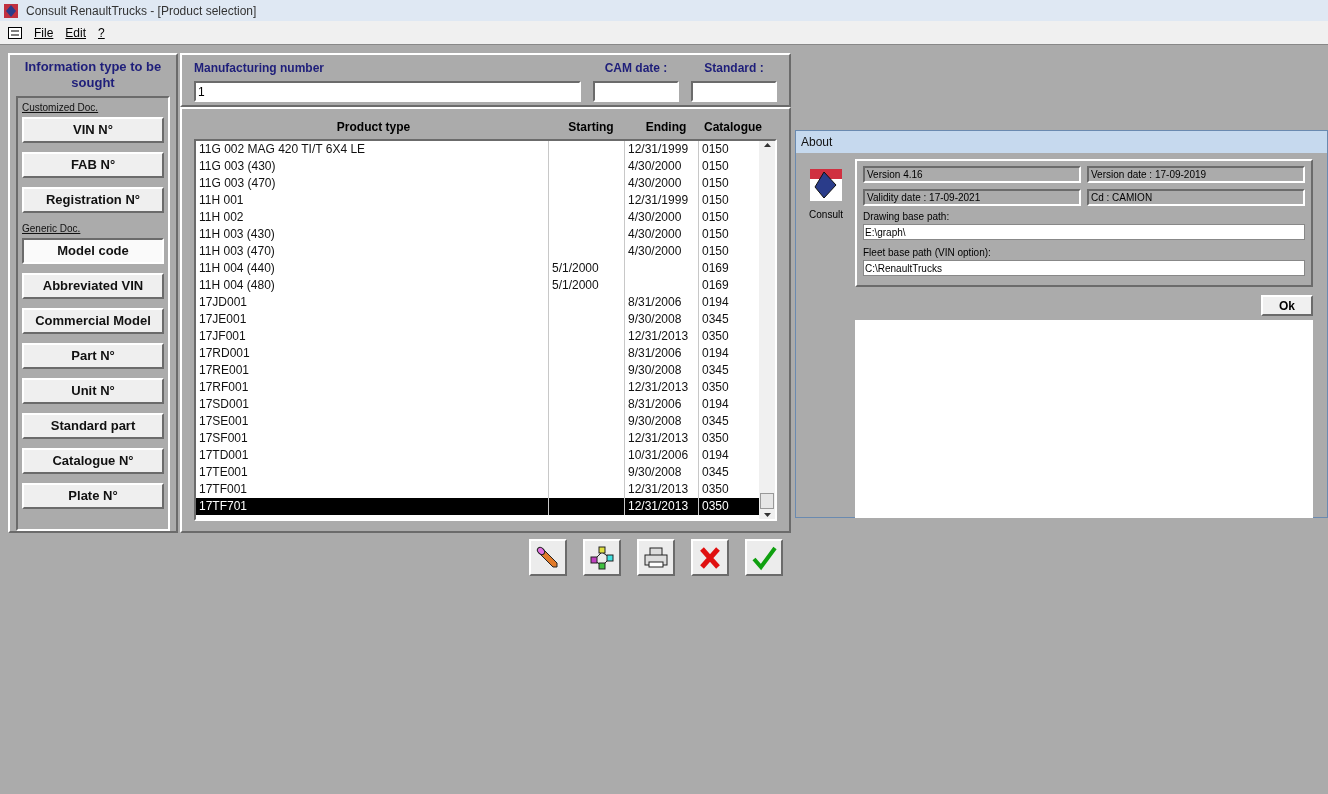 This screenshot has width=1328, height=794. What do you see at coordinates (237, 183) in the screenshot?
I see `table-cell: 11G 003 (470)` at bounding box center [237, 183].